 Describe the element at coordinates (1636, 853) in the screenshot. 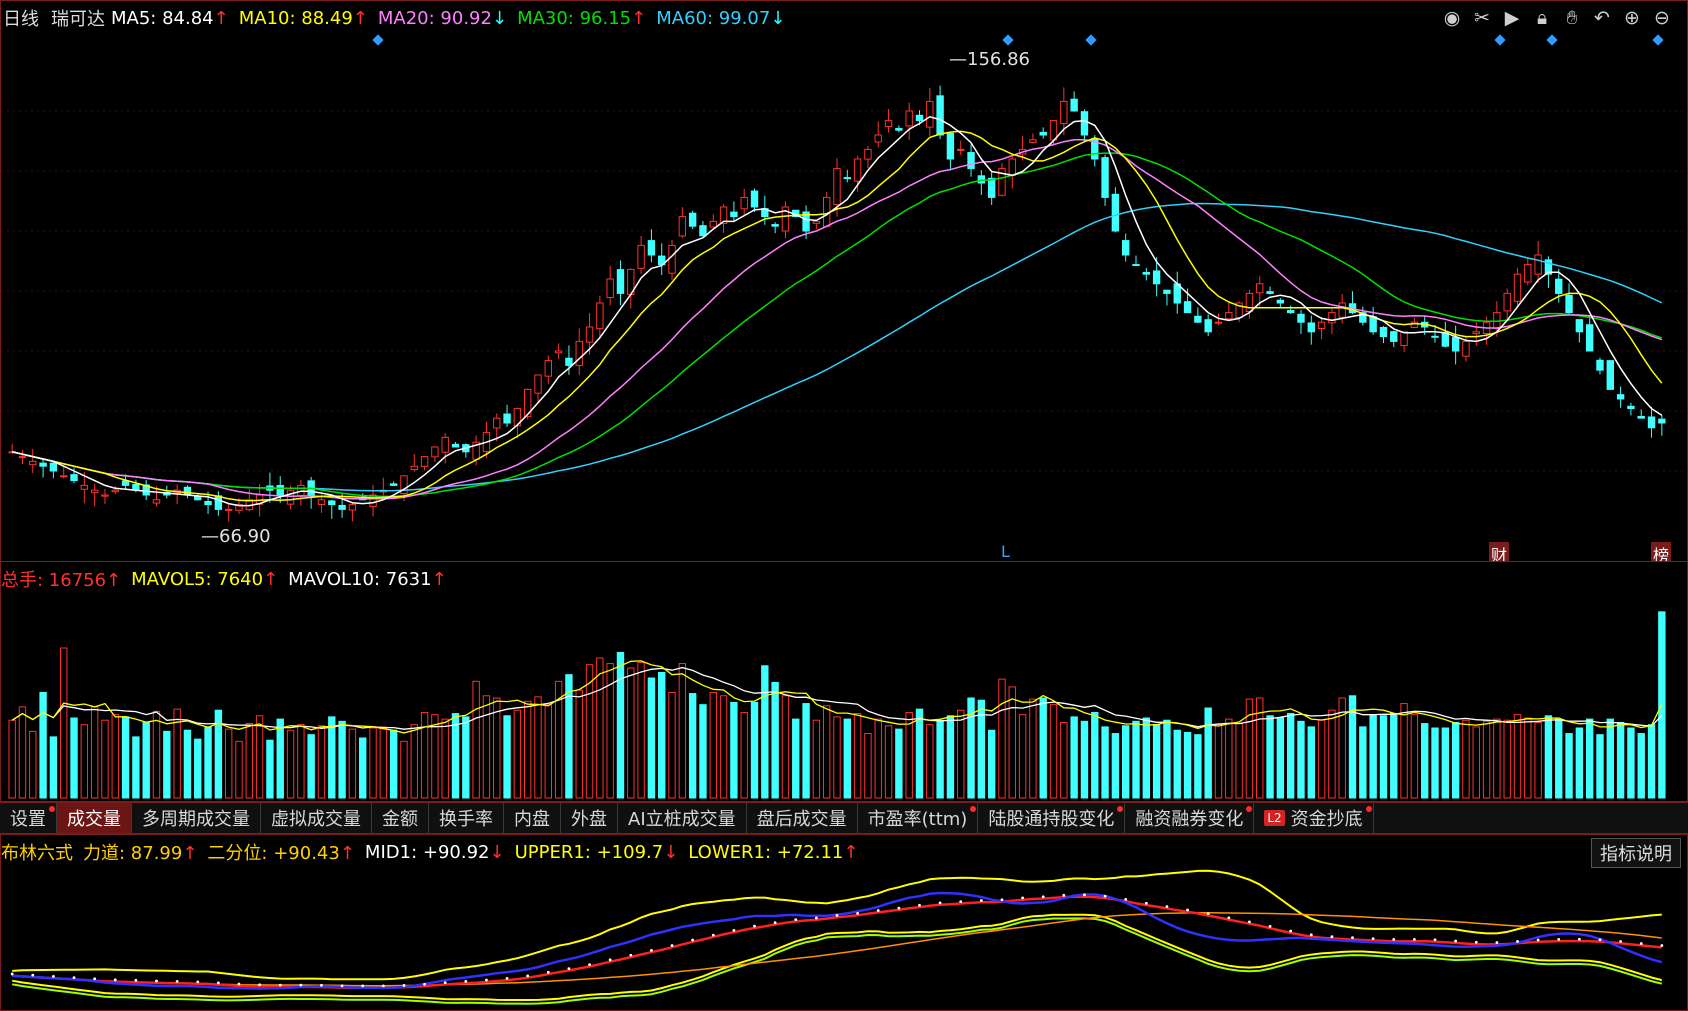

I see `indicator-help-button: 指标说明` at that location.